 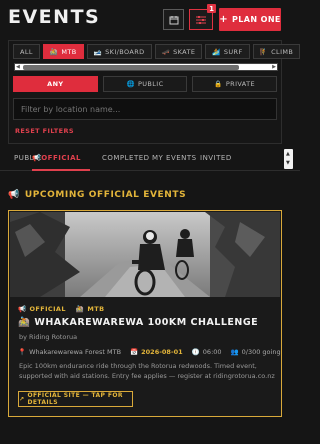 I want to click on event-location: Whakarewarewa Forest MTB, so click(x=75, y=352).